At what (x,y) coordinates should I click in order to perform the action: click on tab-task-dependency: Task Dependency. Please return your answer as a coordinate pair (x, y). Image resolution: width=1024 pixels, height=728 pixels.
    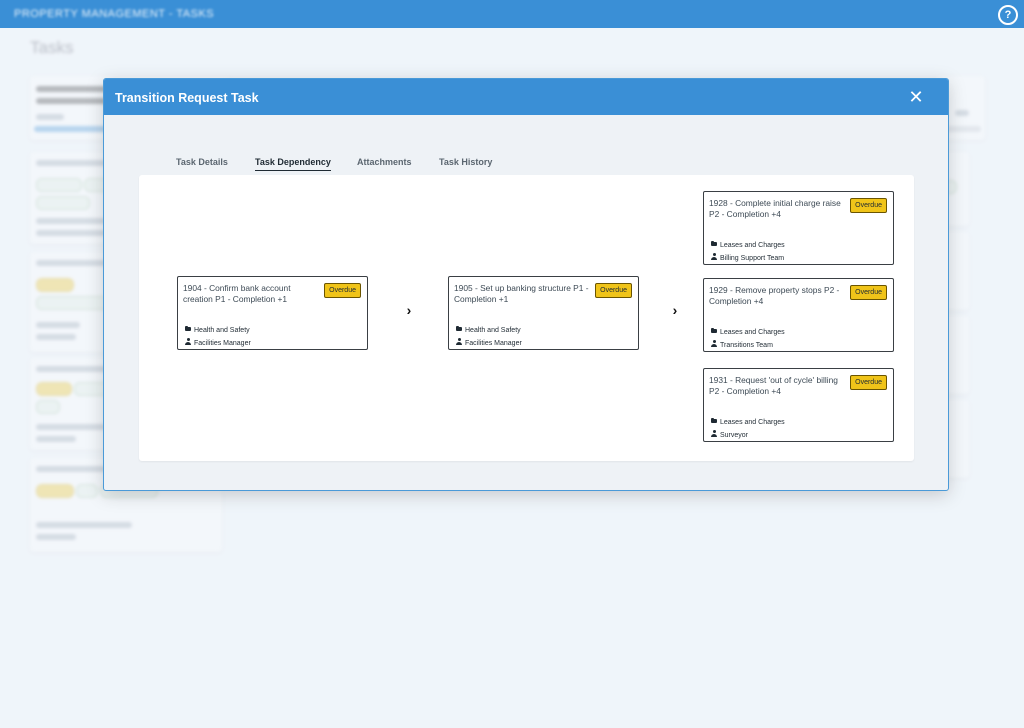
    Looking at the image, I should click on (293, 164).